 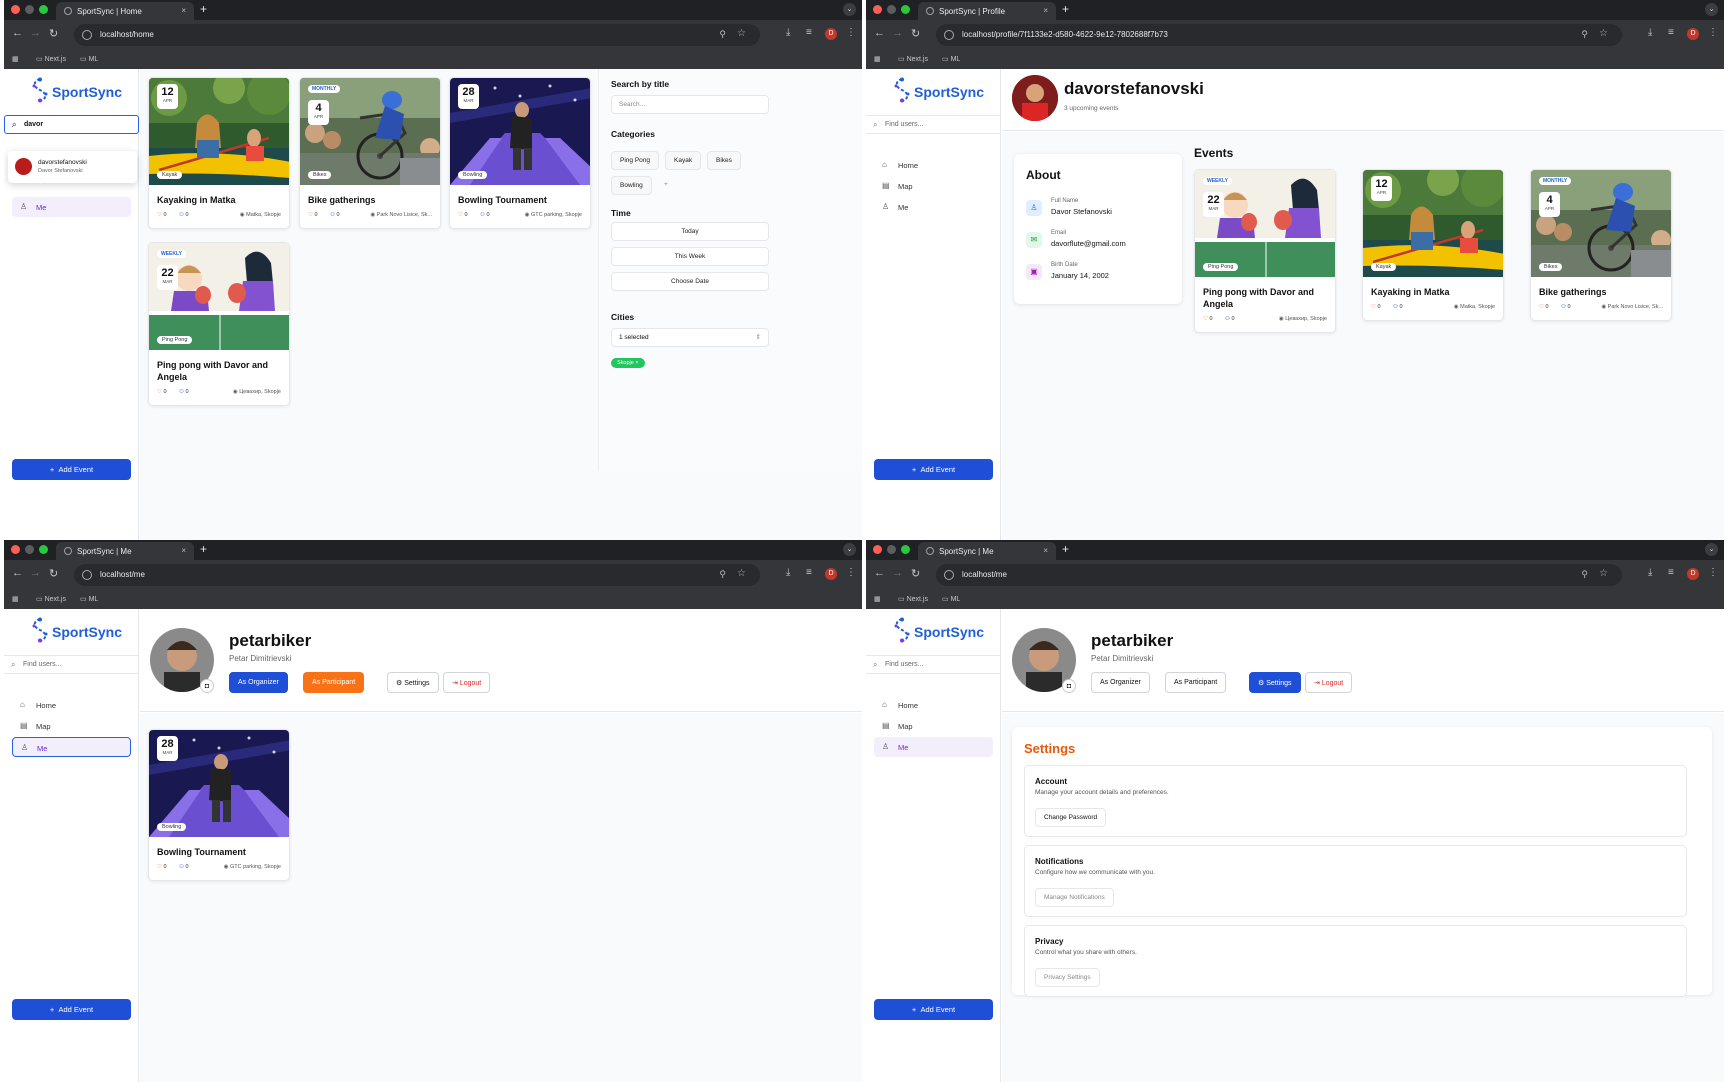 What do you see at coordinates (683, 160) in the screenshot?
I see `category-chip: Kayak` at bounding box center [683, 160].